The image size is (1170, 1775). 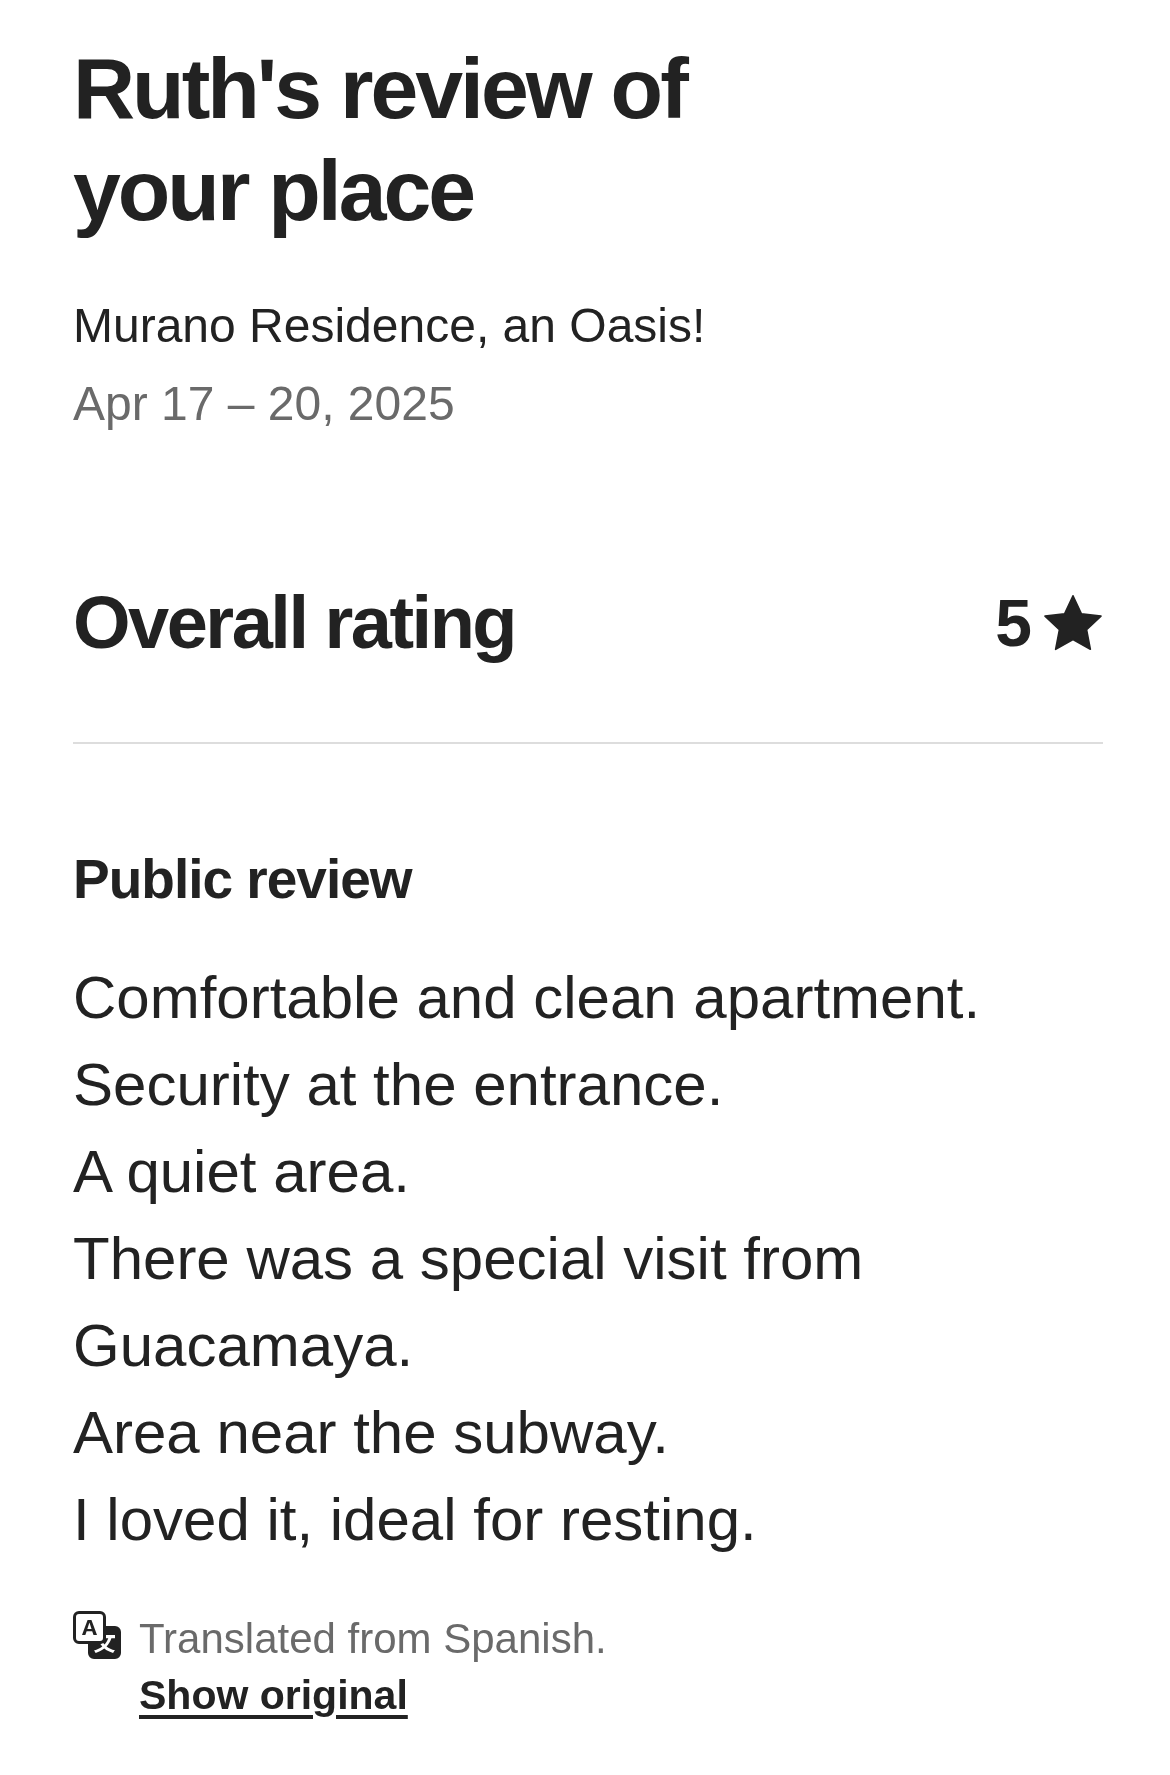 What do you see at coordinates (373, 1639) in the screenshot?
I see `translation-note: Translated from Spanish.` at bounding box center [373, 1639].